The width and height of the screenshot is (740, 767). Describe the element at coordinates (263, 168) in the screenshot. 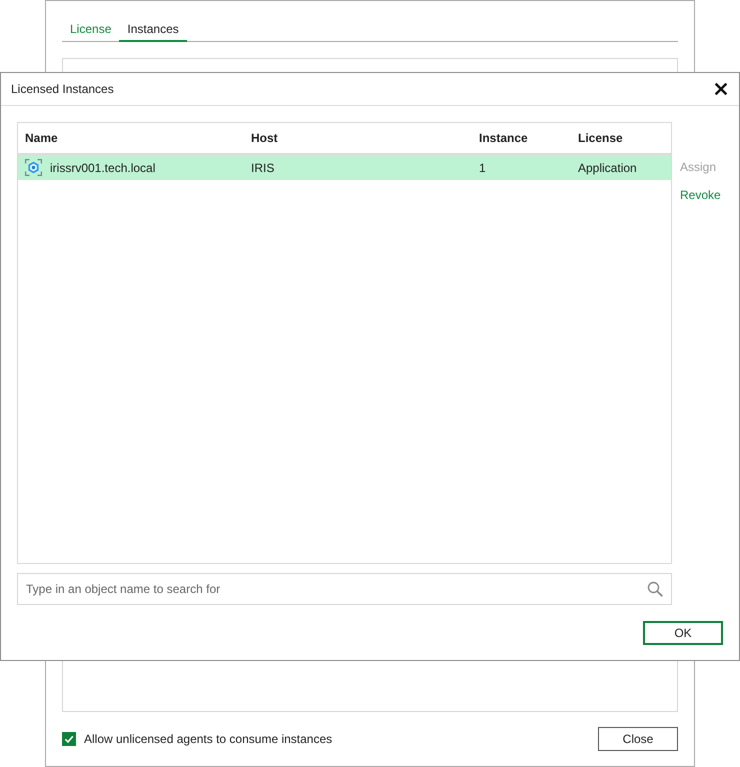

I see `table-cell-text: IRIS` at that location.